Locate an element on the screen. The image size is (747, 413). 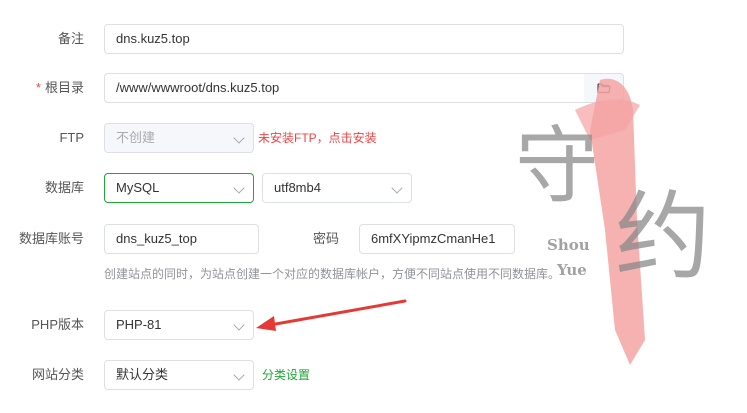
root-dir-label: * 根目录 is located at coordinates (59, 87).